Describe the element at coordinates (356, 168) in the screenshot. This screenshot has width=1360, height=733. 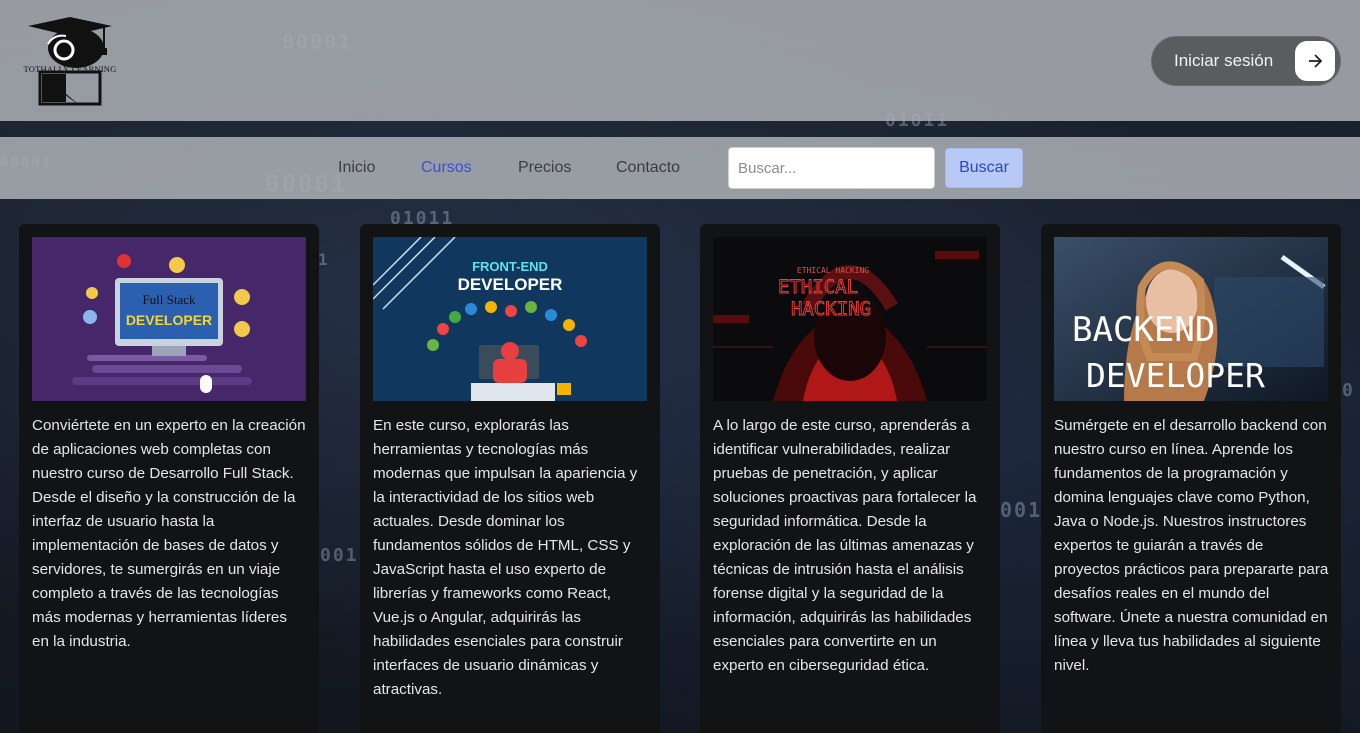
I see `nav-link-inicio: Inicio` at that location.